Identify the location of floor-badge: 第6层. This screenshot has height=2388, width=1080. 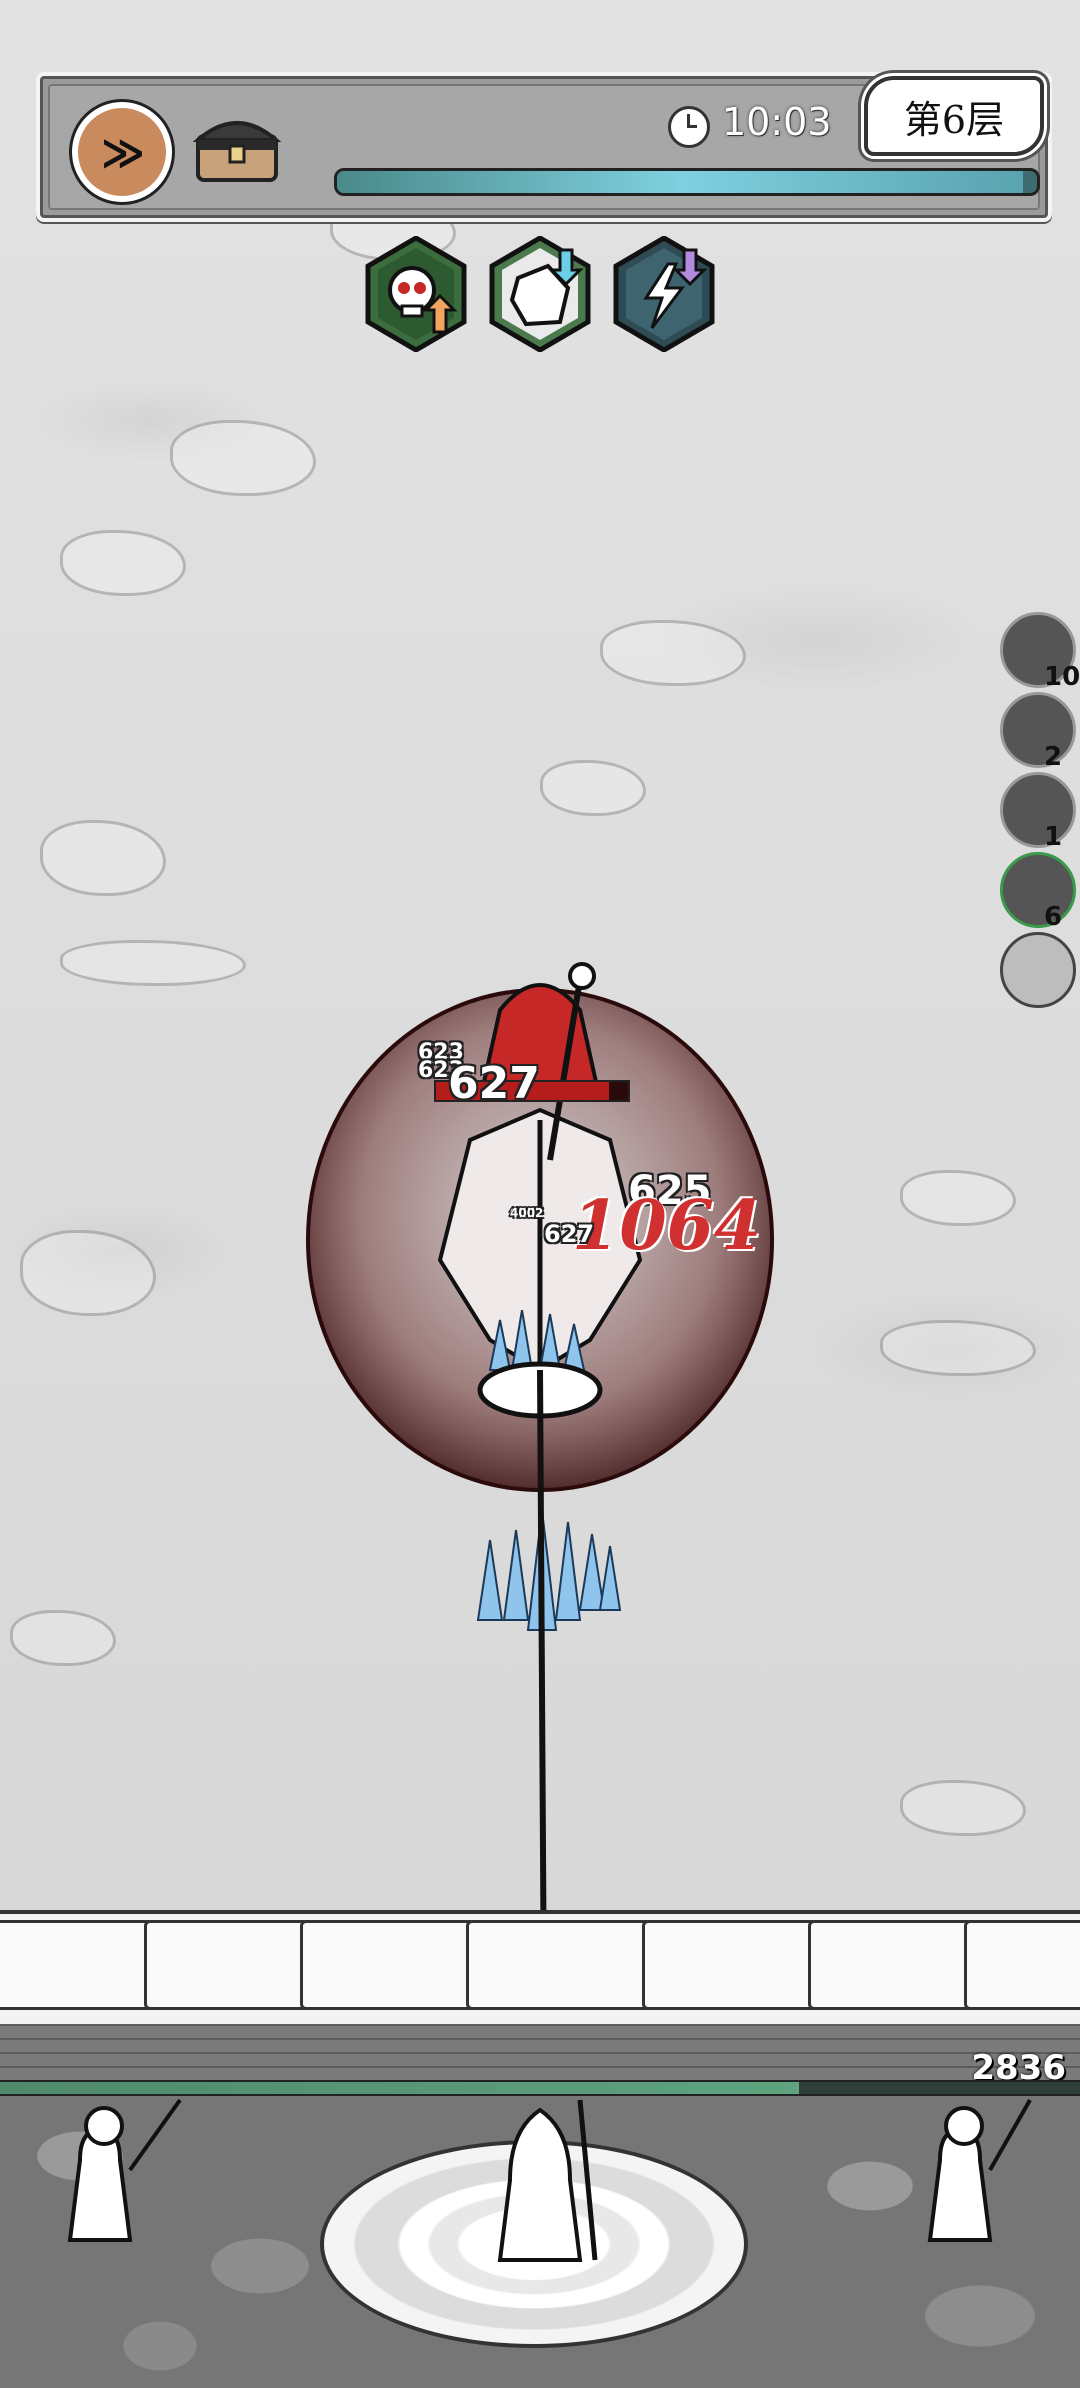
(954, 116).